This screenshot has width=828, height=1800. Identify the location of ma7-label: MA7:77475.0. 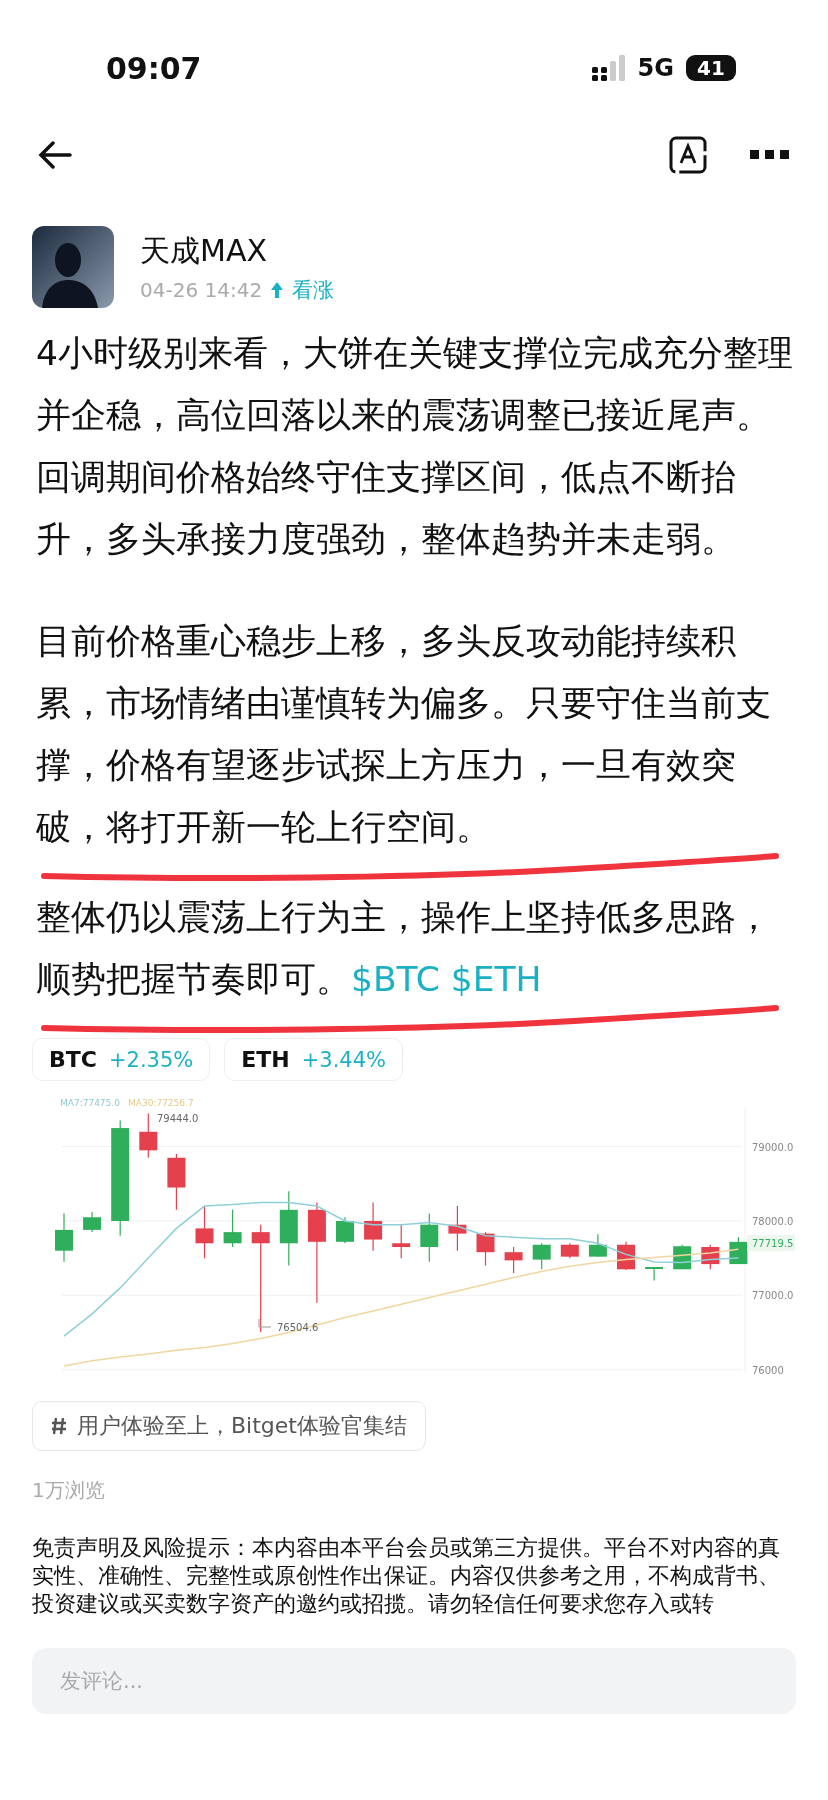
(90, 1103).